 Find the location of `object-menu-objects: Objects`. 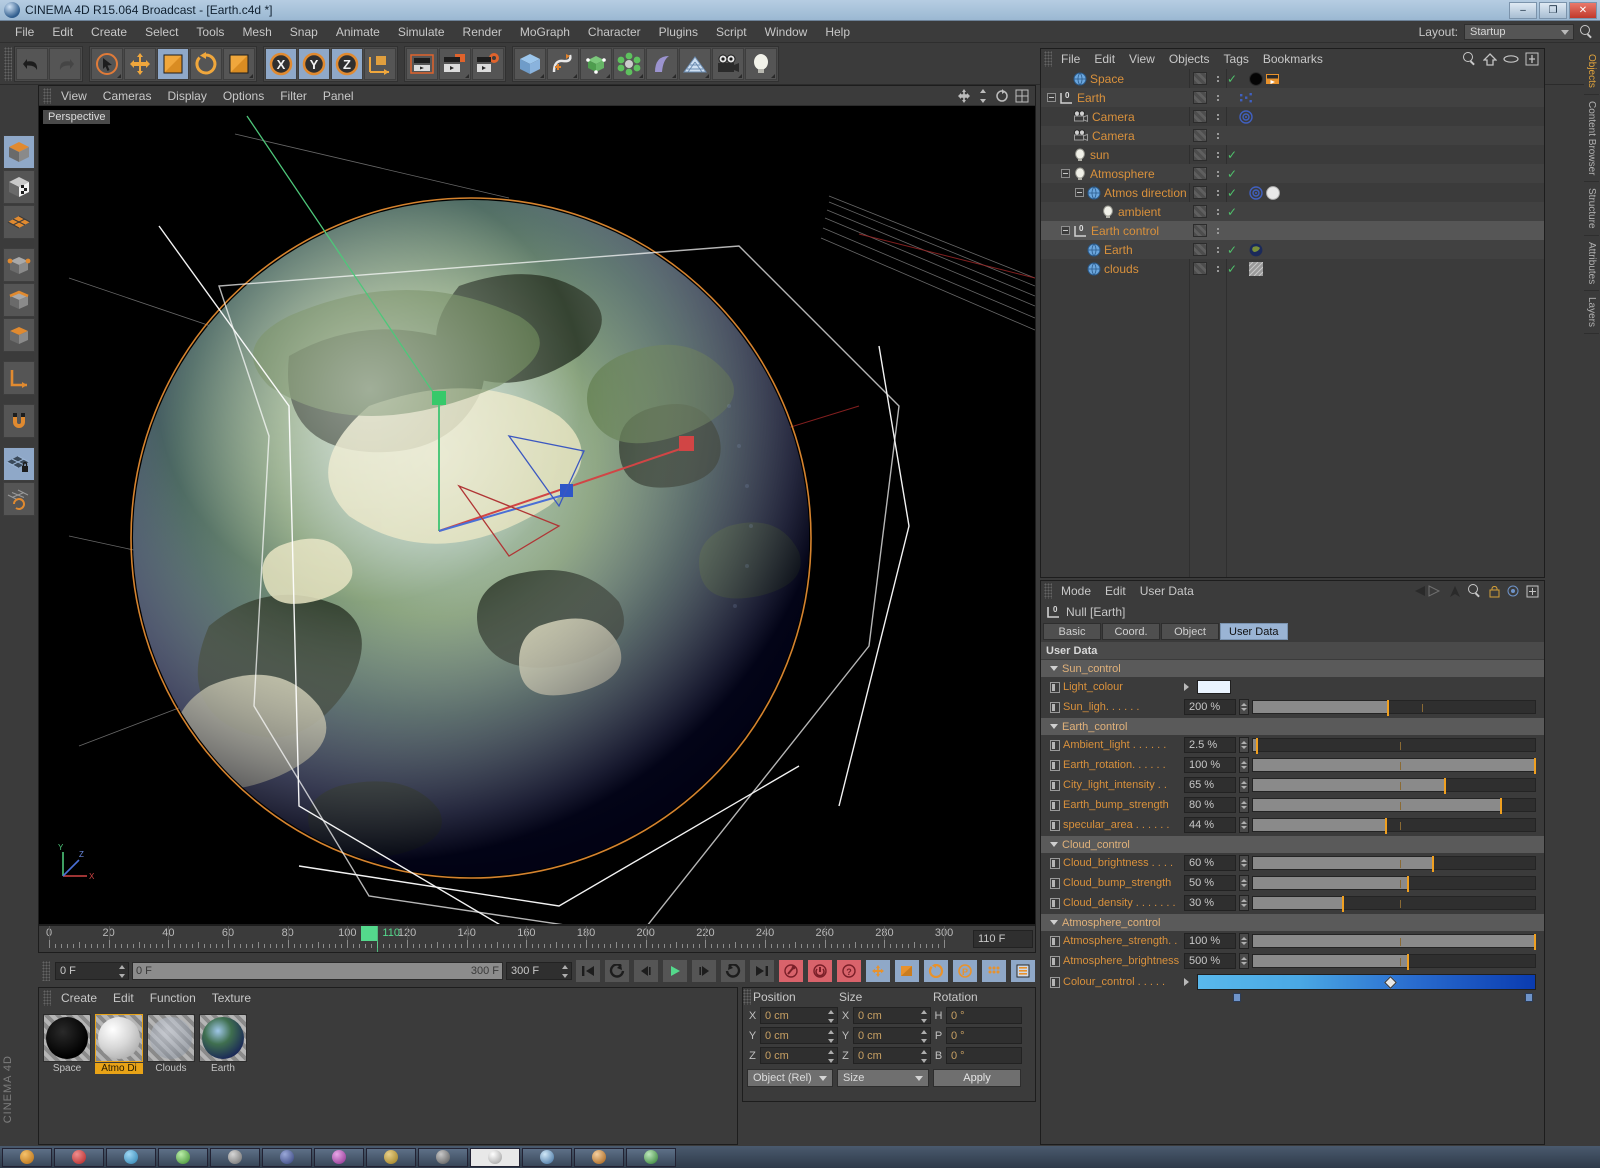

object-menu-objects: Objects is located at coordinates (1189, 59).